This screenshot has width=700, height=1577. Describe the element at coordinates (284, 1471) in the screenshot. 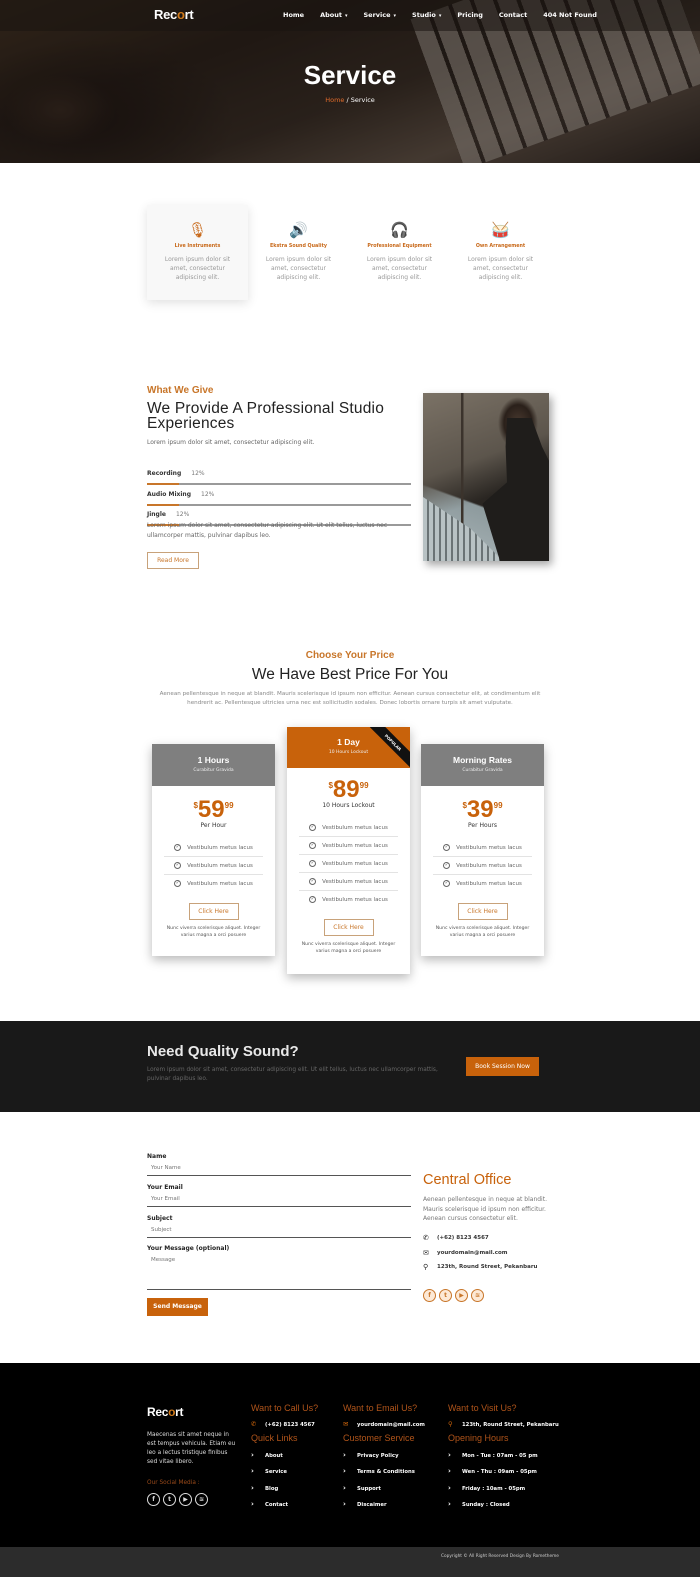

I see `footer-link-item: › Service` at that location.